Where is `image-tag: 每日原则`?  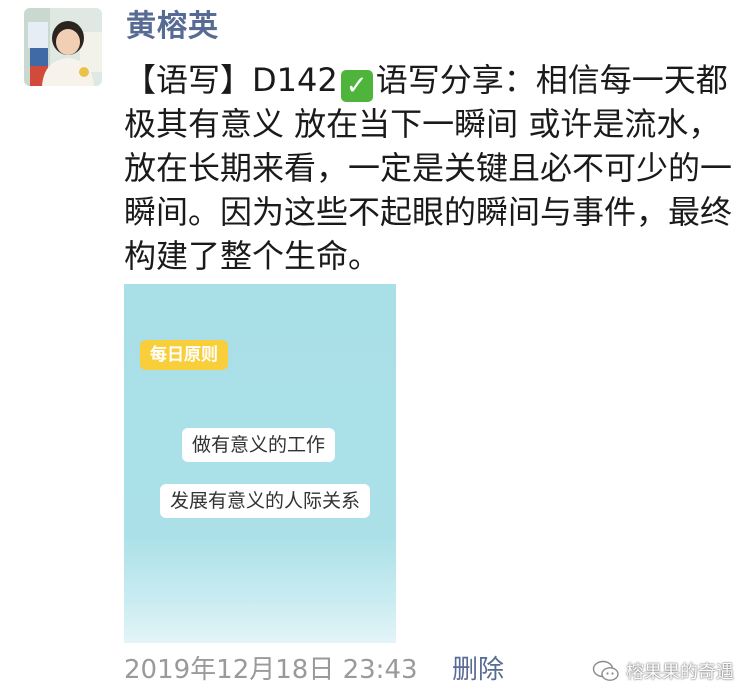
image-tag: 每日原则 is located at coordinates (184, 355).